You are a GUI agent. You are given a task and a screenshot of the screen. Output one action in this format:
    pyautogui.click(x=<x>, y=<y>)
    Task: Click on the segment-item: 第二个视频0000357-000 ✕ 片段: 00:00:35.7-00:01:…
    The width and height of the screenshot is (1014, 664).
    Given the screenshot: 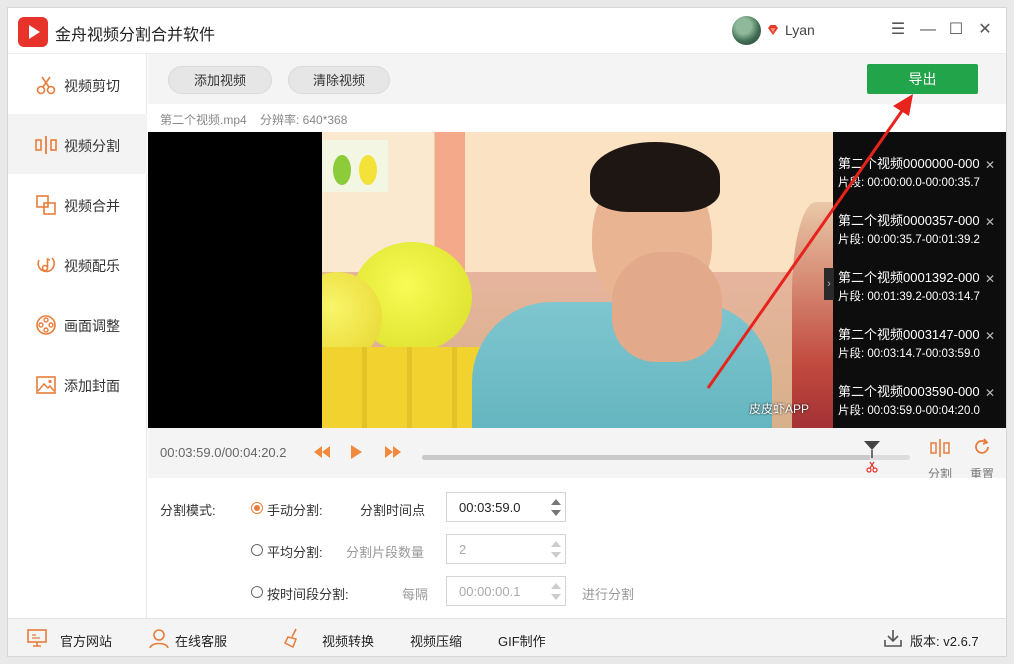 What is the action you would take?
    pyautogui.click(x=919, y=225)
    